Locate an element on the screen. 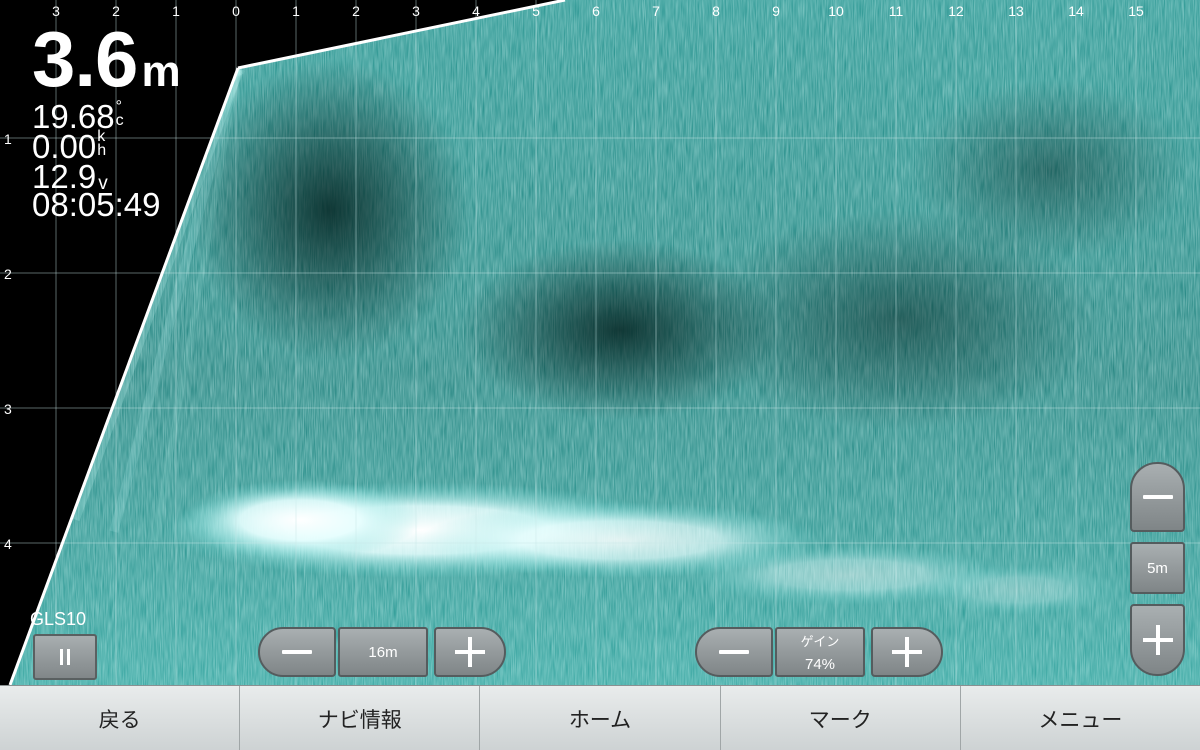 The height and width of the screenshot is (750, 1200). range-minus-button is located at coordinates (297, 652).